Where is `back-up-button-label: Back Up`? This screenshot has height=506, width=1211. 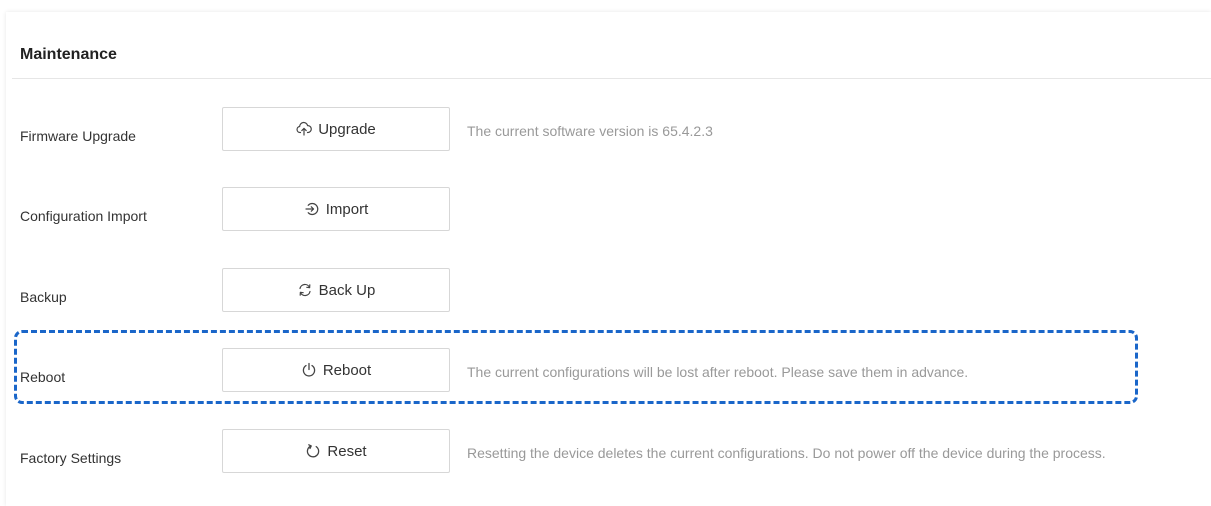 back-up-button-label: Back Up is located at coordinates (347, 290).